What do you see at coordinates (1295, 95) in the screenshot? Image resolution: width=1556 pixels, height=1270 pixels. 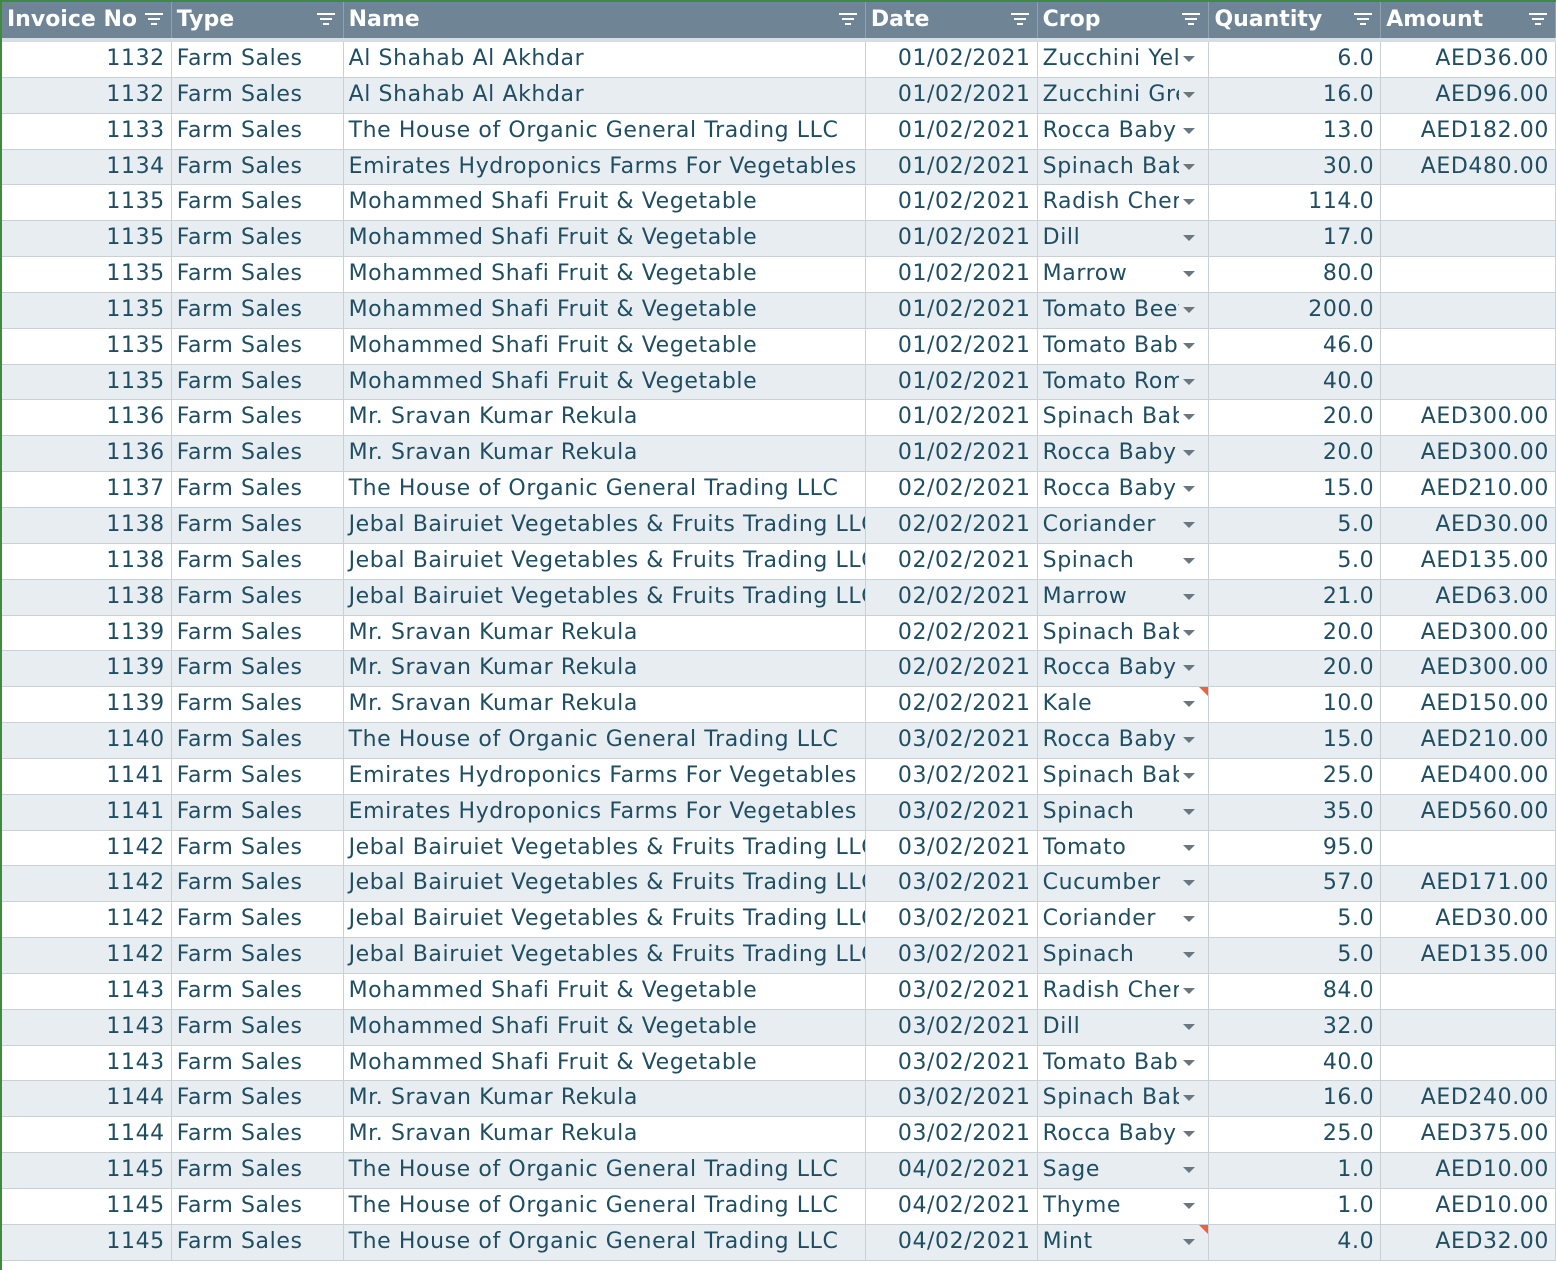 I see `quantity-cell: 16.0` at bounding box center [1295, 95].